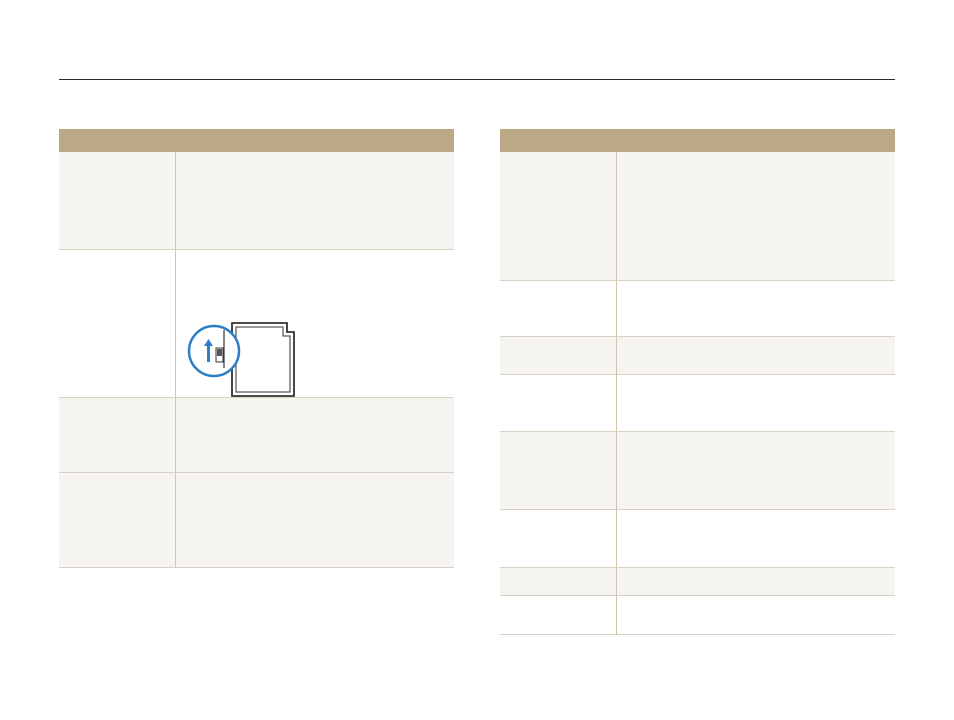 This screenshot has height=720, width=954. Describe the element at coordinates (117, 435) in the screenshot. I see `left-row-3-label` at that location.